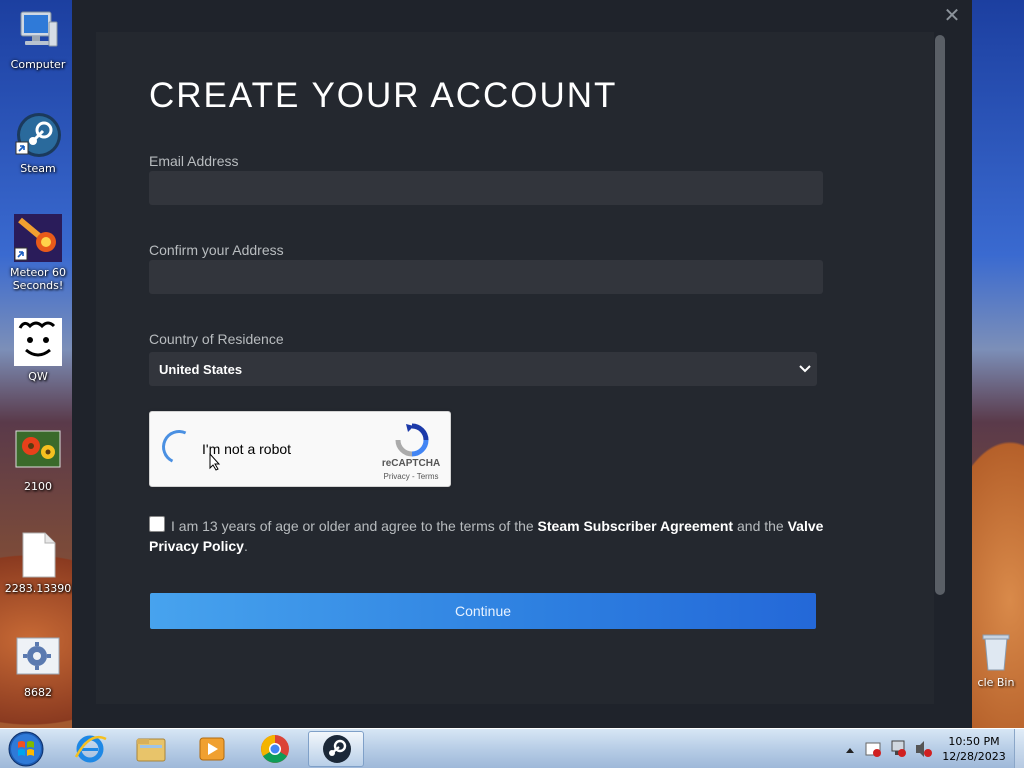  What do you see at coordinates (38, 31) in the screenshot?
I see `computer-icon` at bounding box center [38, 31].